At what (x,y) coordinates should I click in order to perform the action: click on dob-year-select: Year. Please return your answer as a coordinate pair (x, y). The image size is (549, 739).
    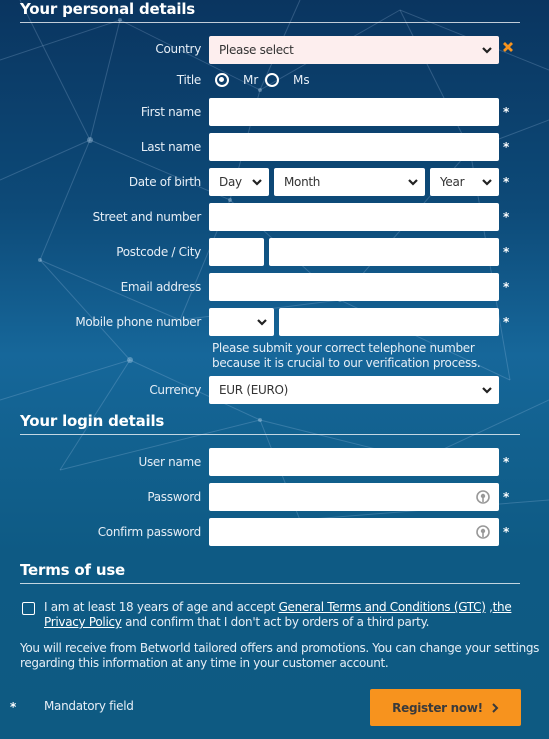
    Looking at the image, I should click on (464, 182).